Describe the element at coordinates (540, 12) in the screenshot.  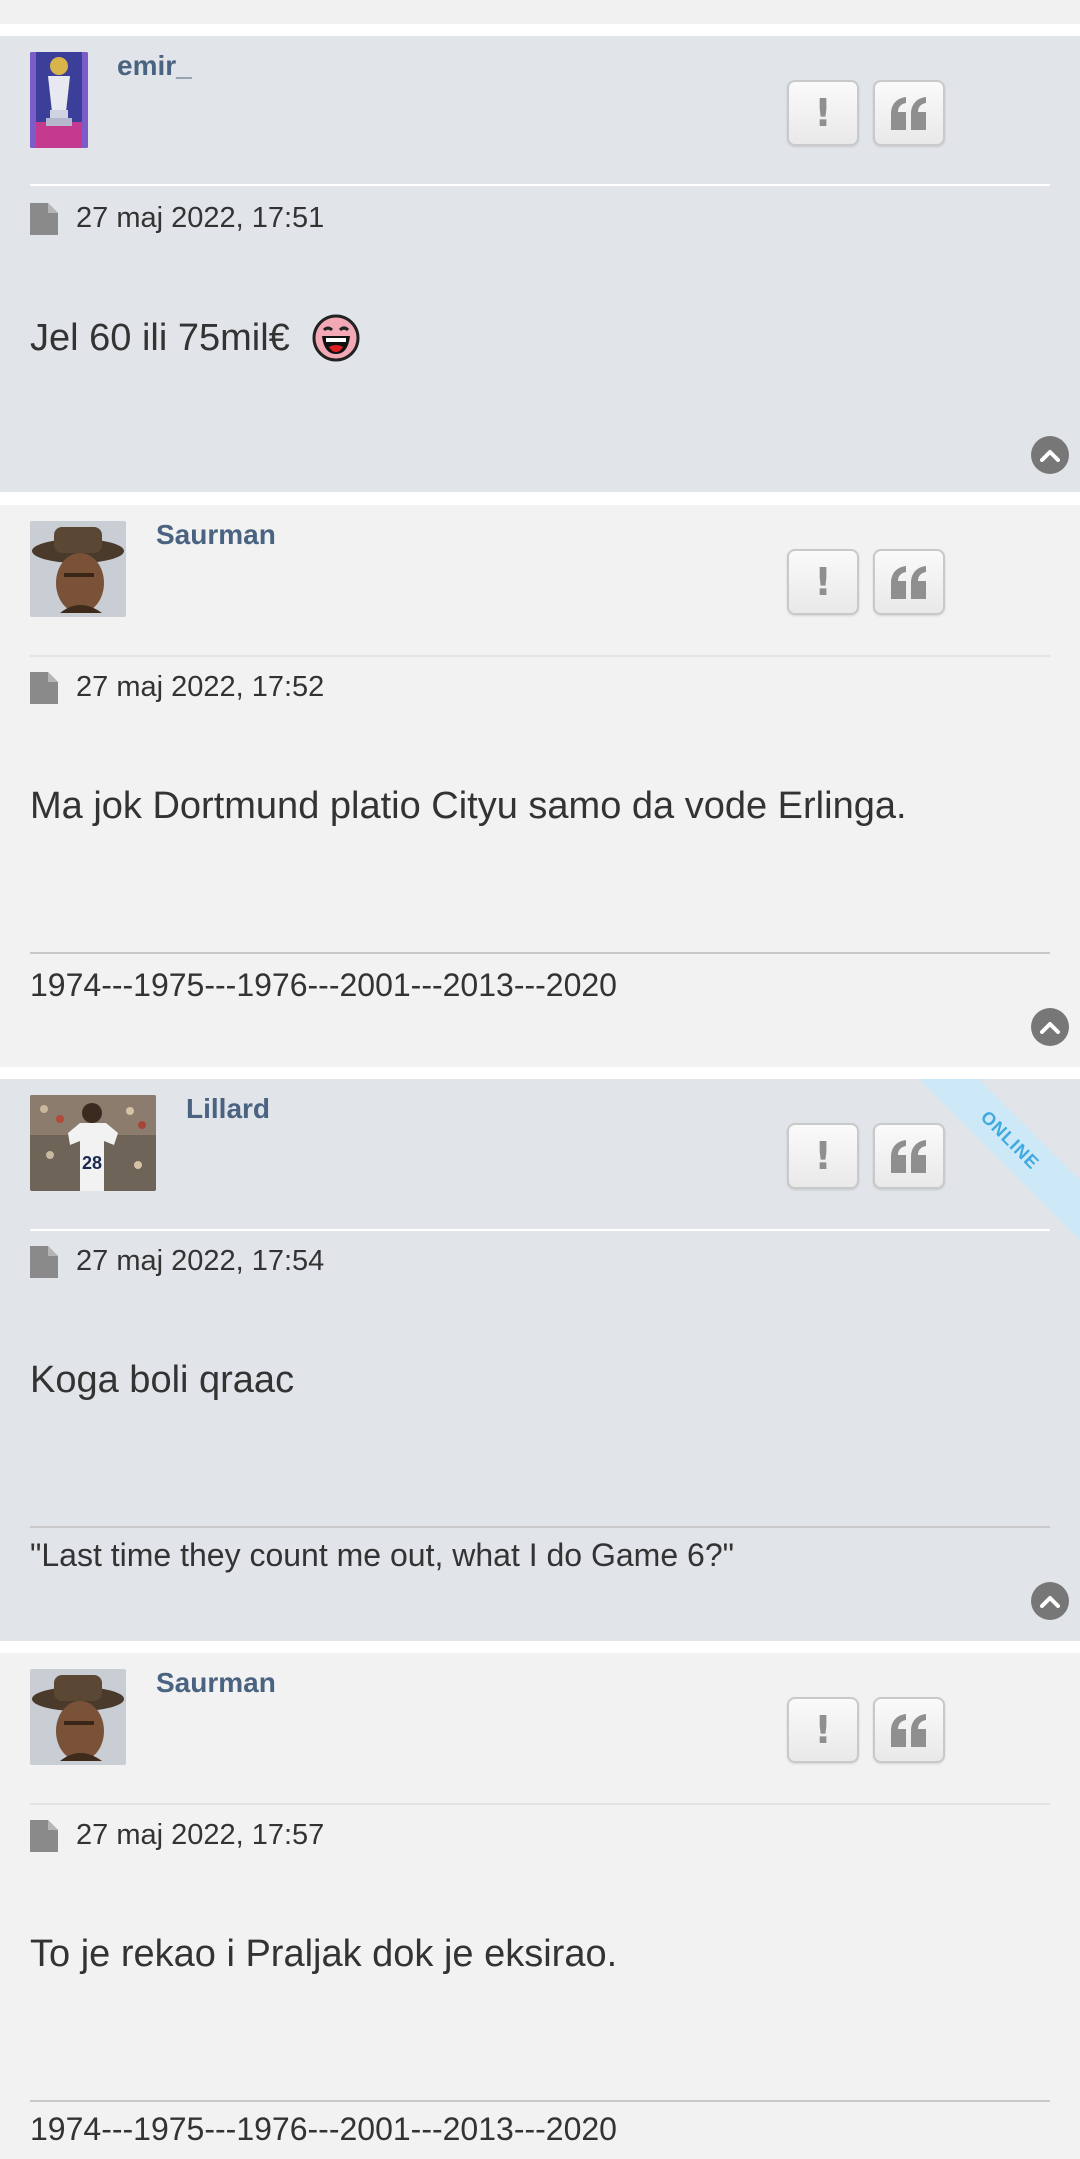
I see `previous-post-edge` at that location.